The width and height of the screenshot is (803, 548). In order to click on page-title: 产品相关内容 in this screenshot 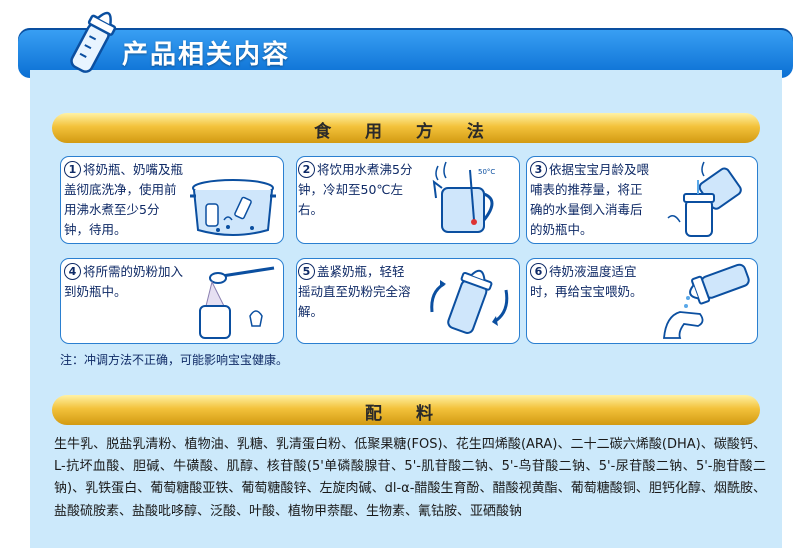, I will do `click(206, 55)`.